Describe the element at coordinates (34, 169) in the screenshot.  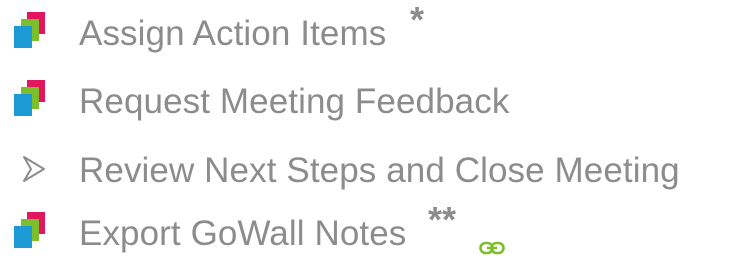
I see `arrow-bullet-icon` at that location.